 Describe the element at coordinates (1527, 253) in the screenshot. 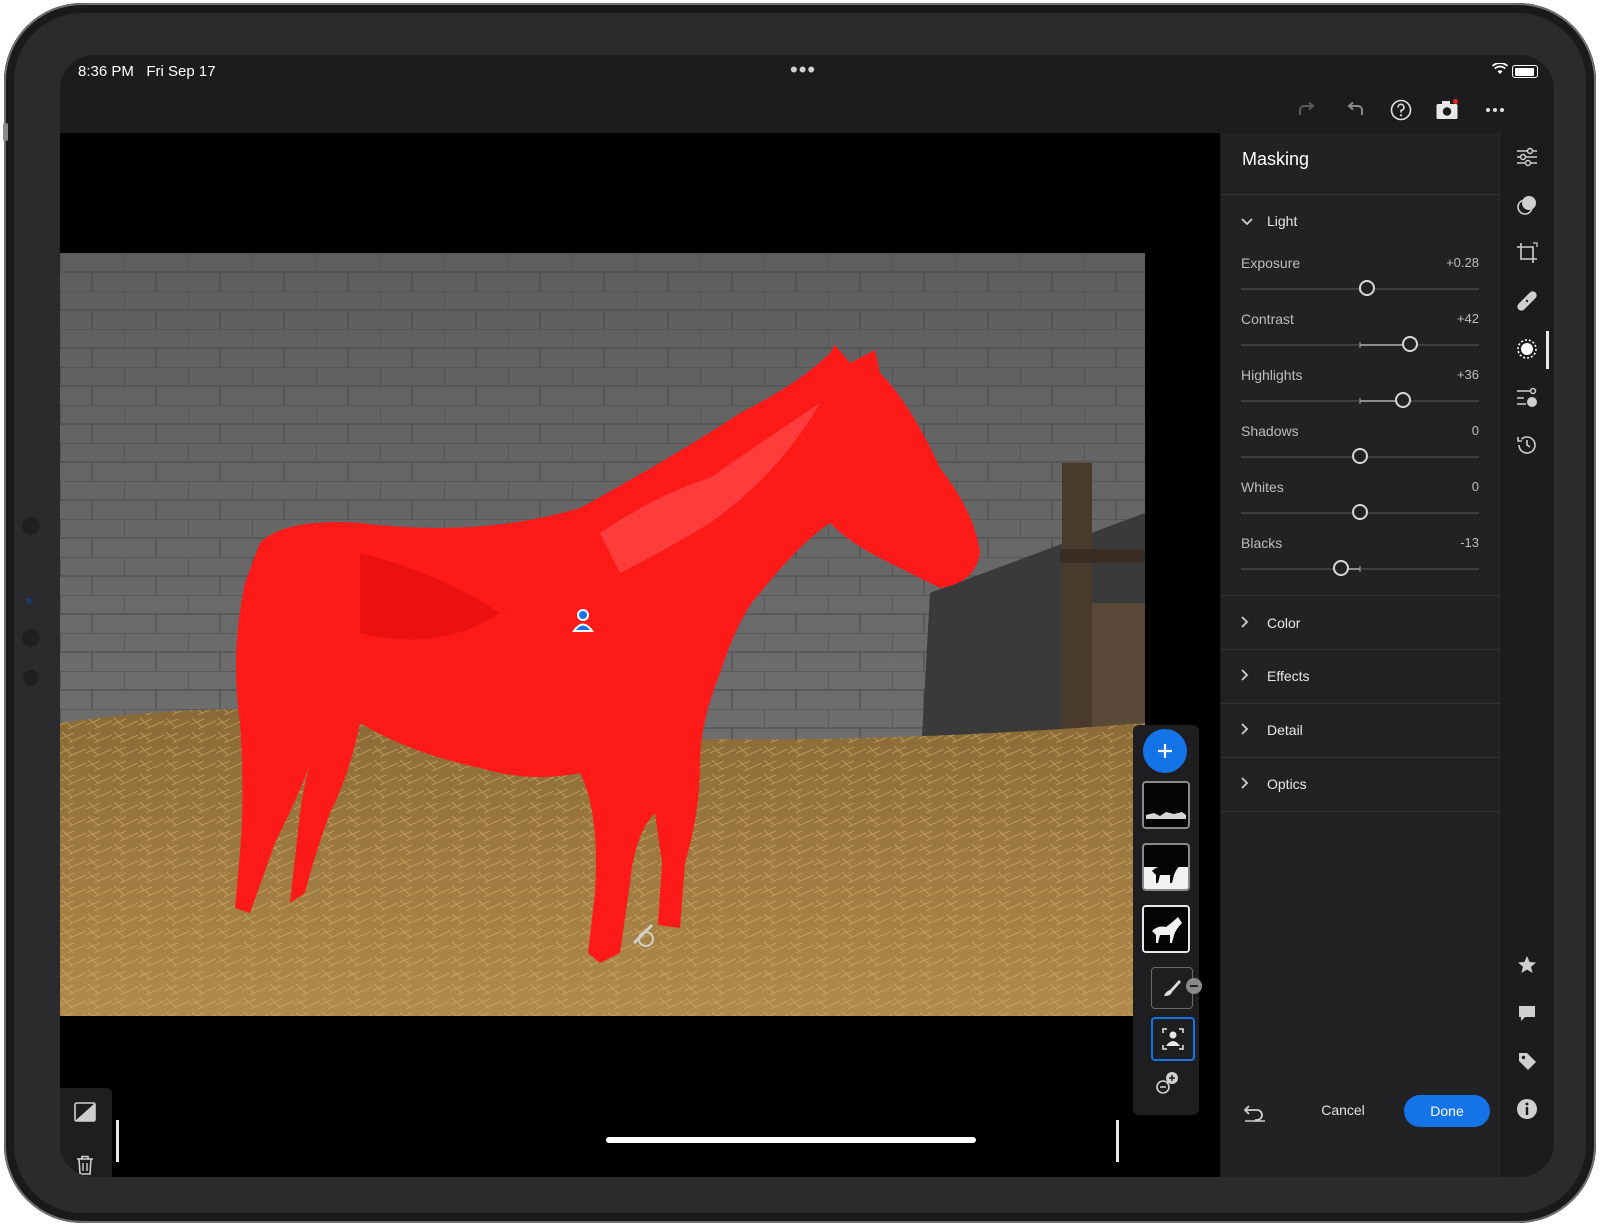

I see `crop-icon` at that location.